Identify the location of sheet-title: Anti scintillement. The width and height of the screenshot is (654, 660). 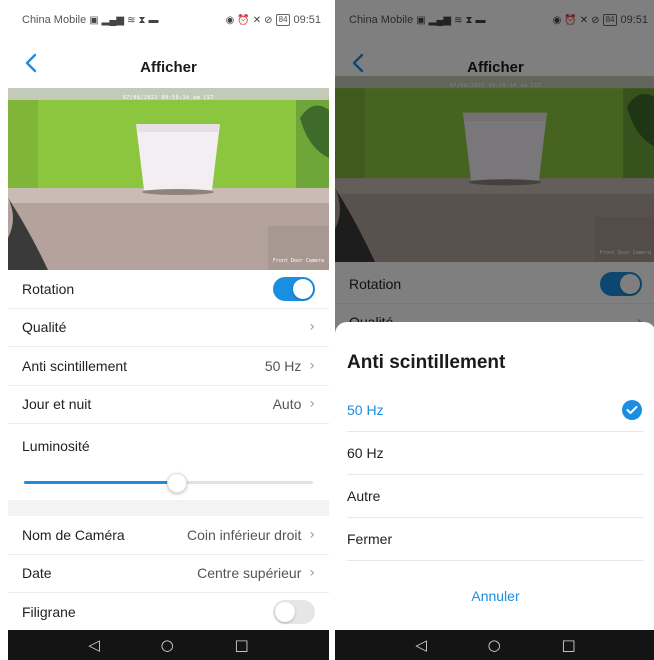
(426, 362).